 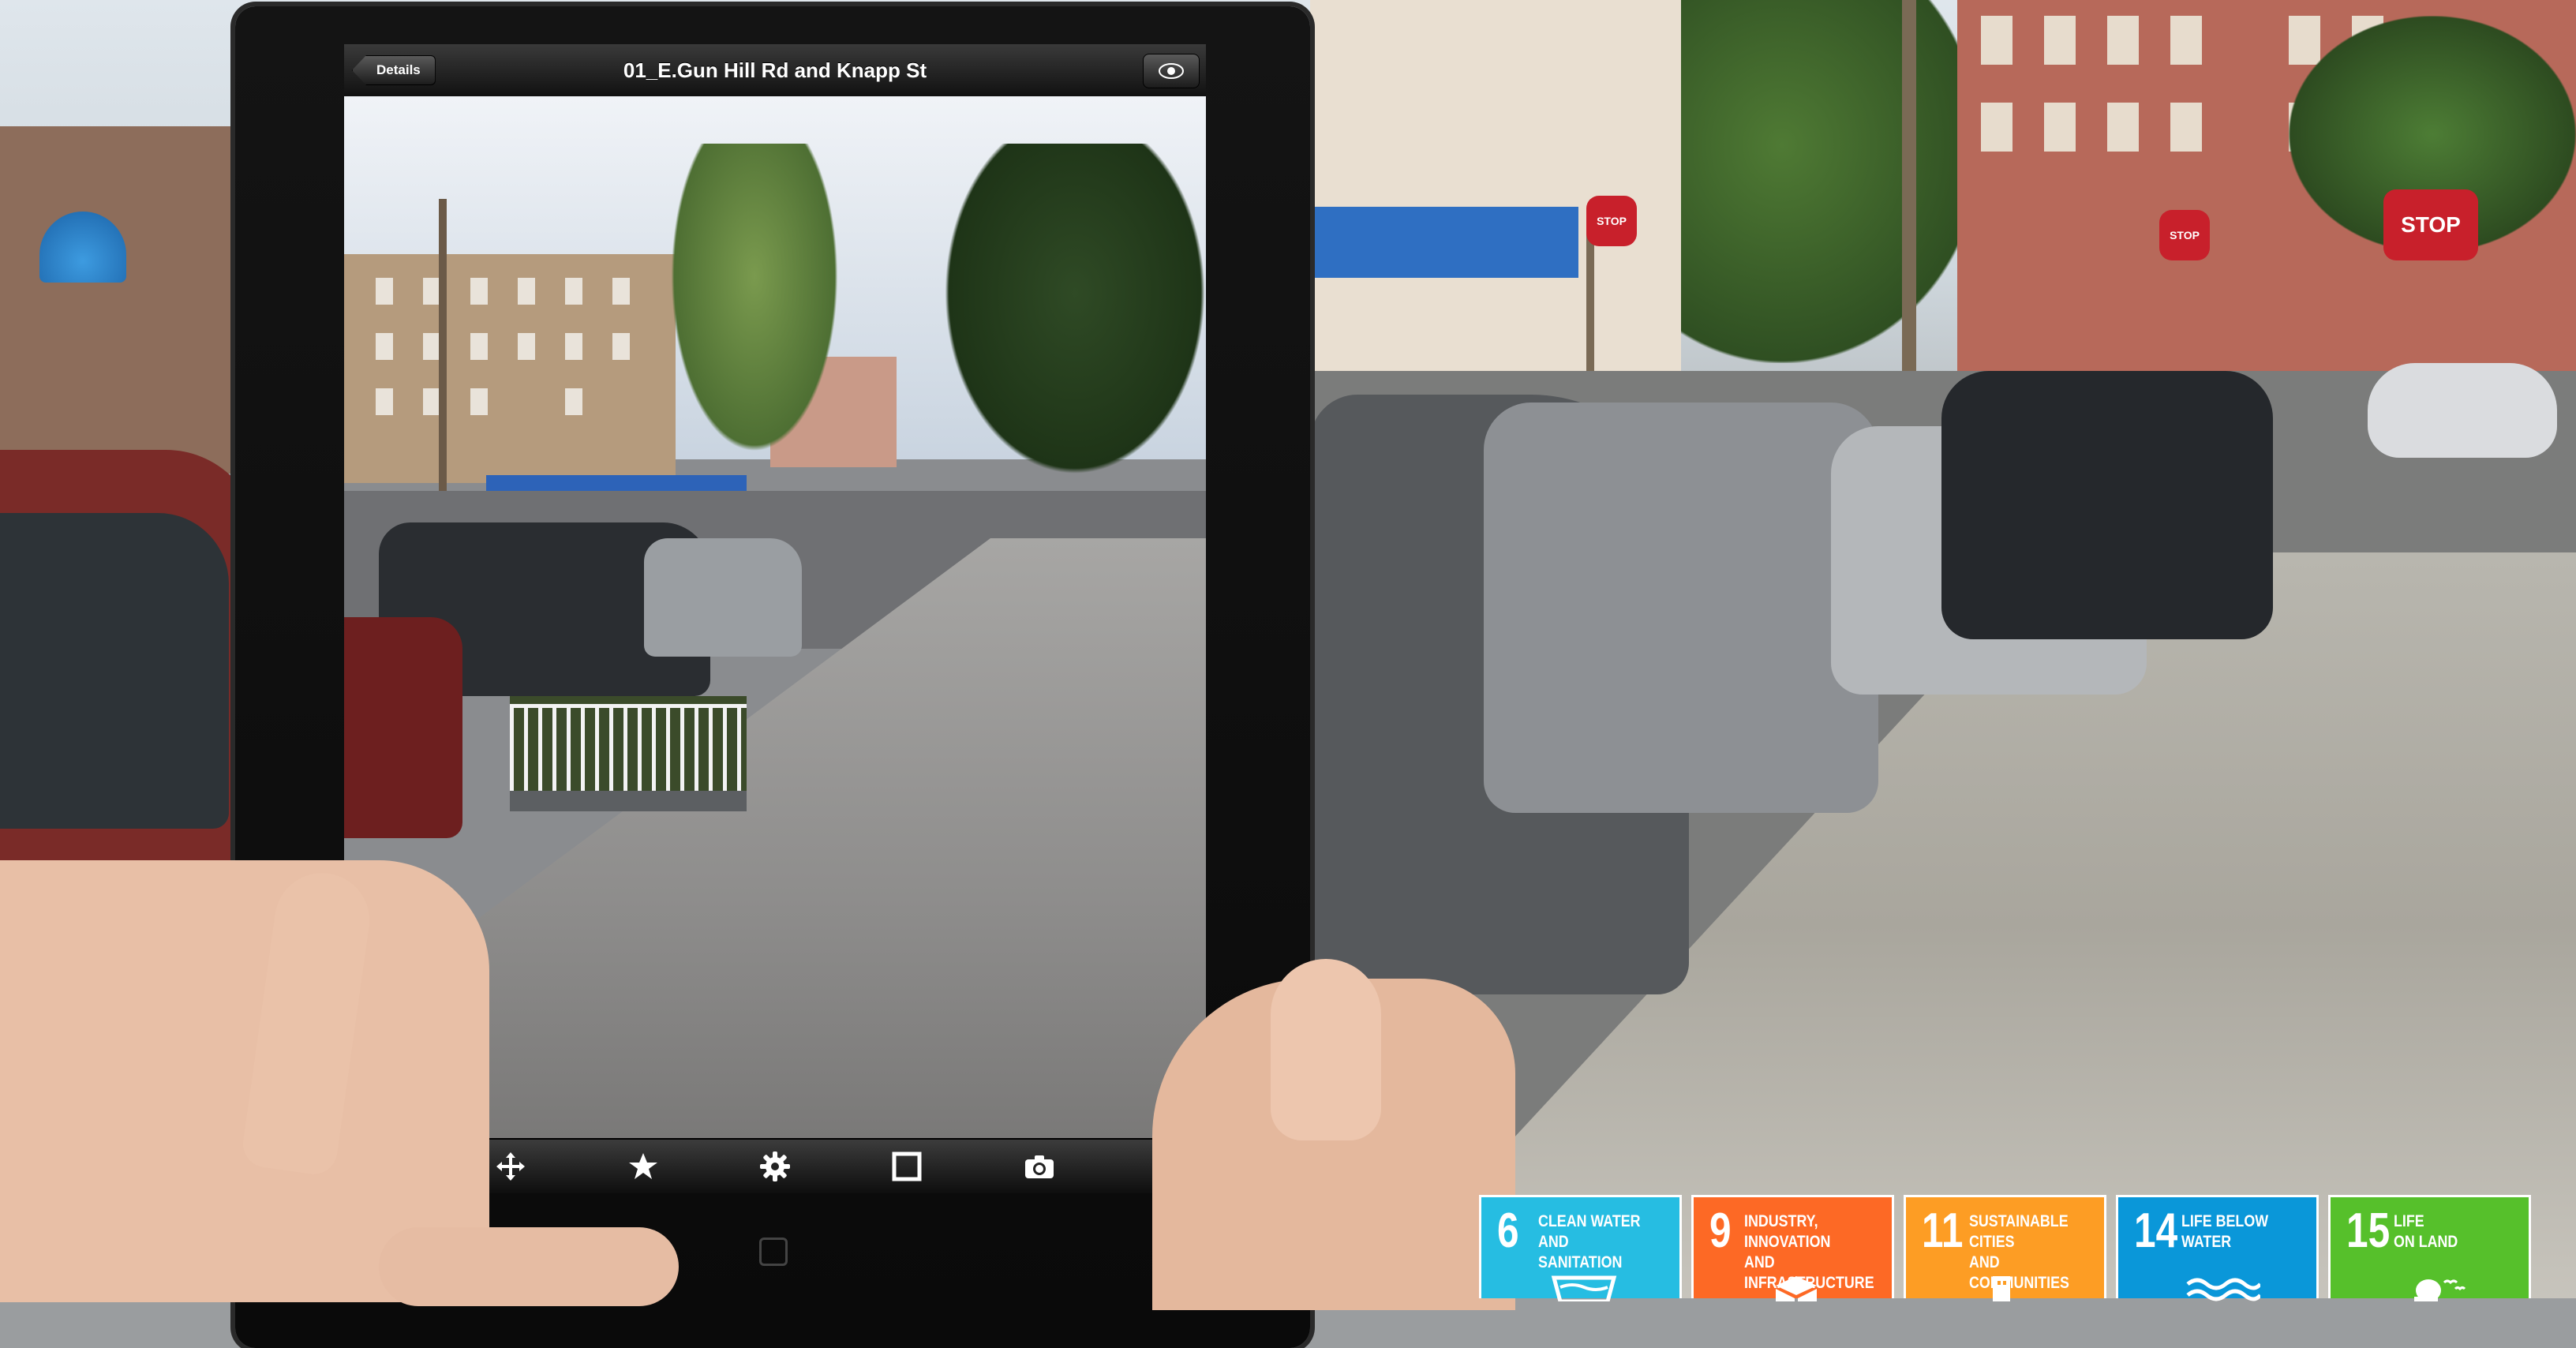 What do you see at coordinates (1909, 185) in the screenshot?
I see `utility-pole` at bounding box center [1909, 185].